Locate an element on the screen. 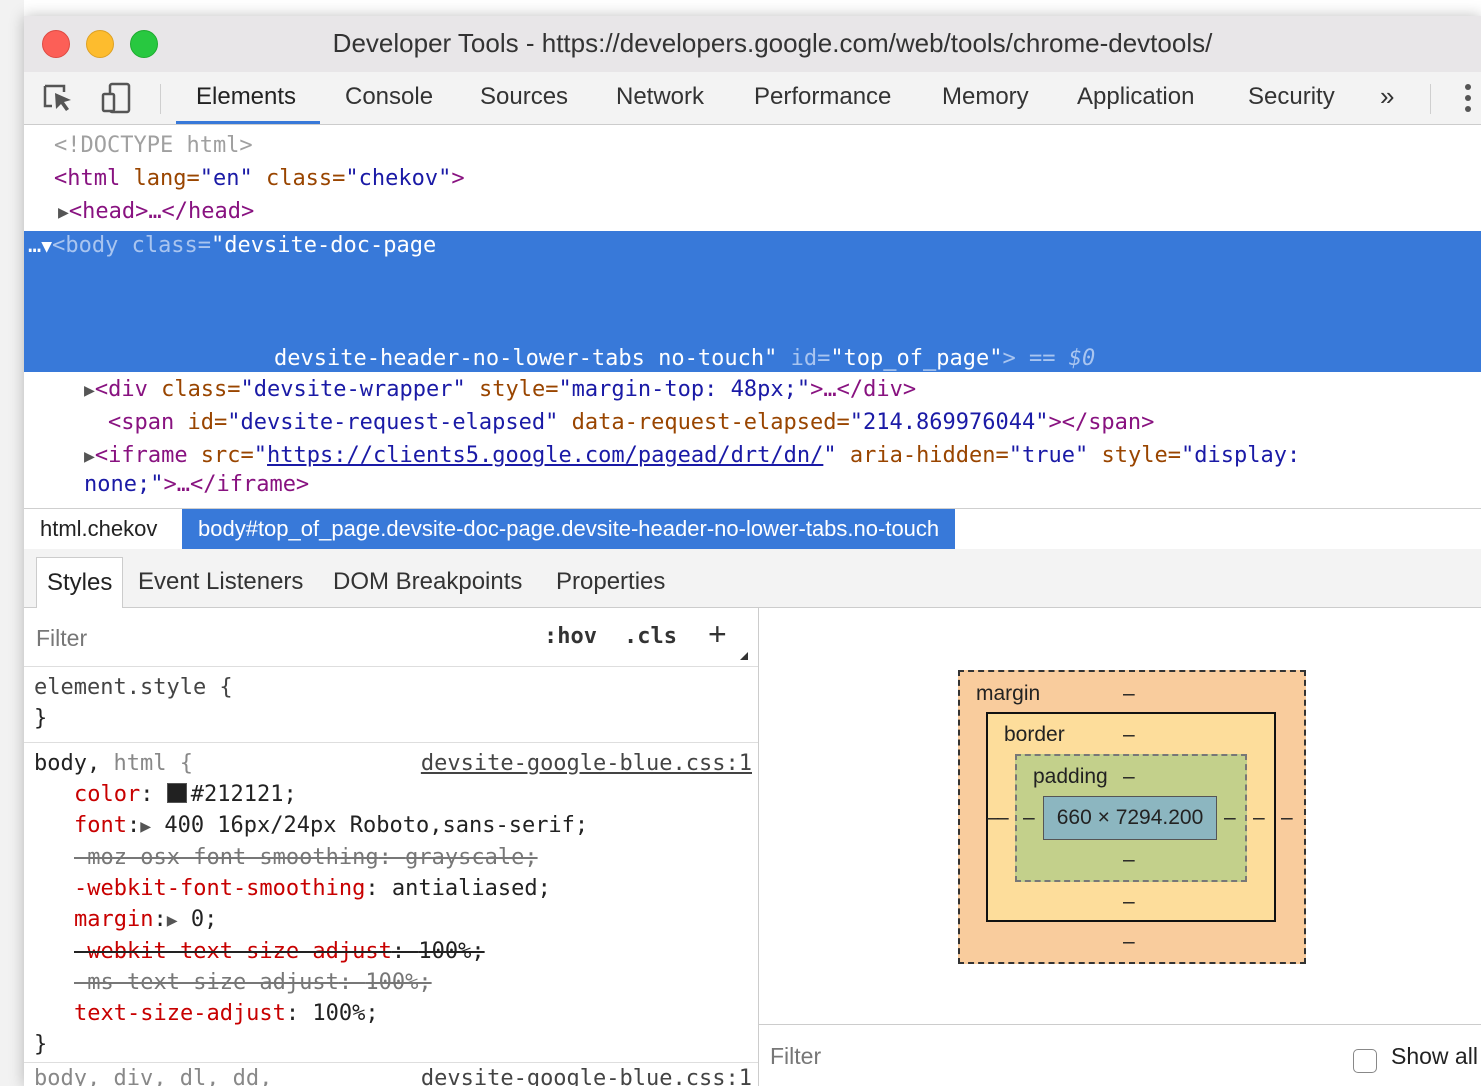 The width and height of the screenshot is (1481, 1086). element-style-rule: element.style { } is located at coordinates (133, 703).